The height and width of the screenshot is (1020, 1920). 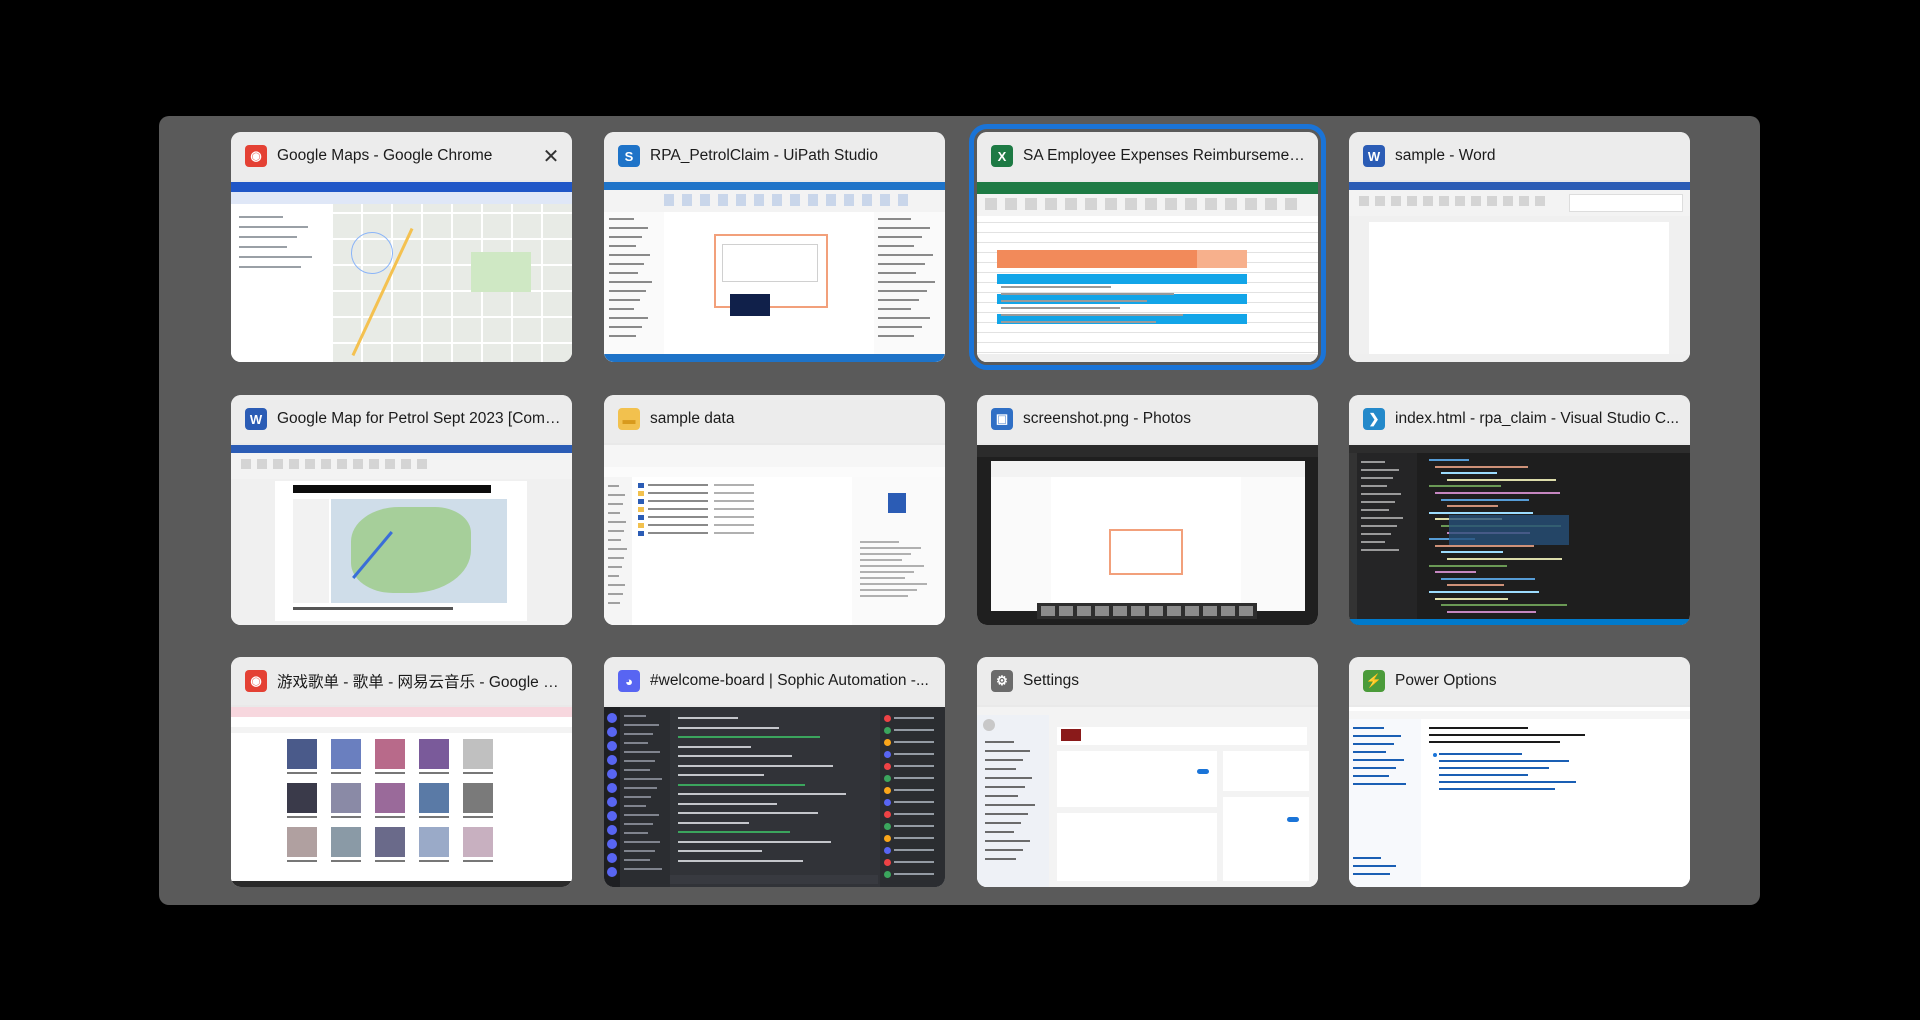 What do you see at coordinates (1478, 728) in the screenshot?
I see `cp-heading-text` at bounding box center [1478, 728].